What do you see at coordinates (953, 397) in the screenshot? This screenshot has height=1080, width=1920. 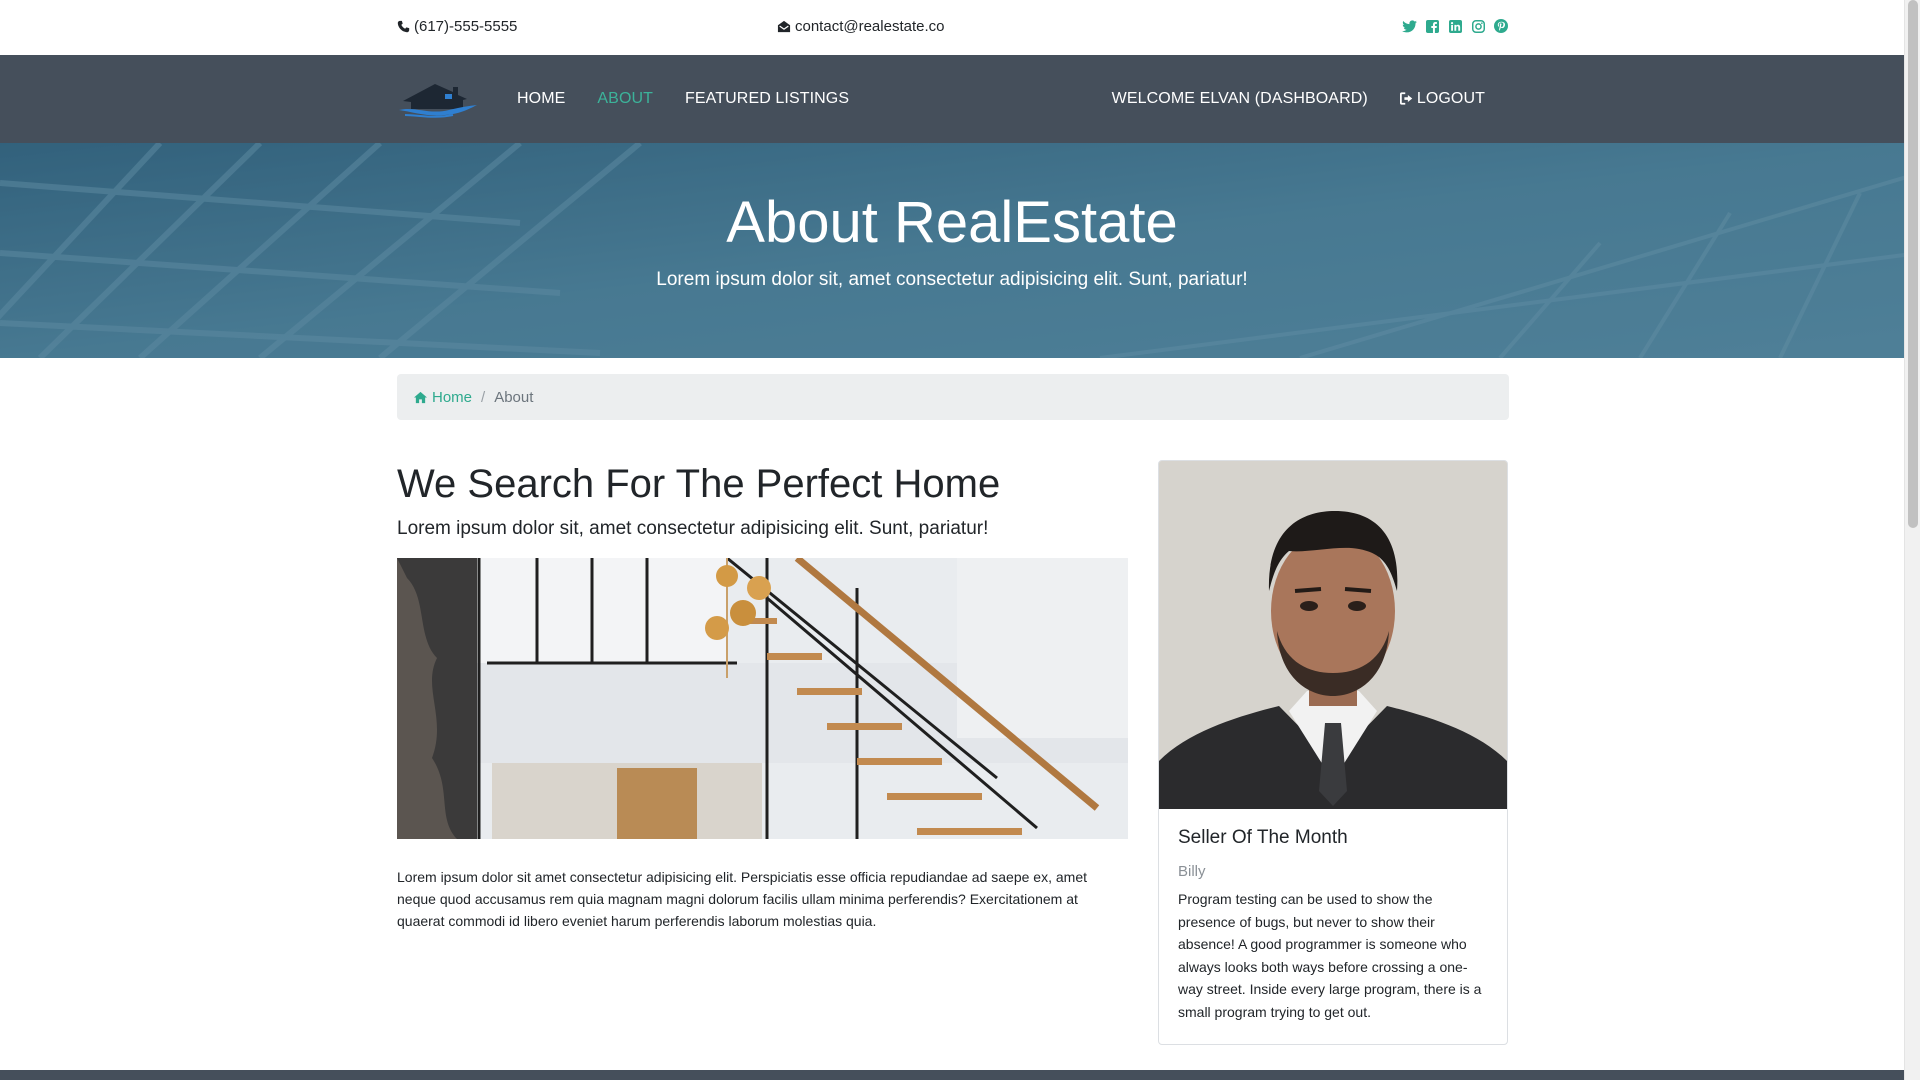 I see `breadcrumb: Home / About` at bounding box center [953, 397].